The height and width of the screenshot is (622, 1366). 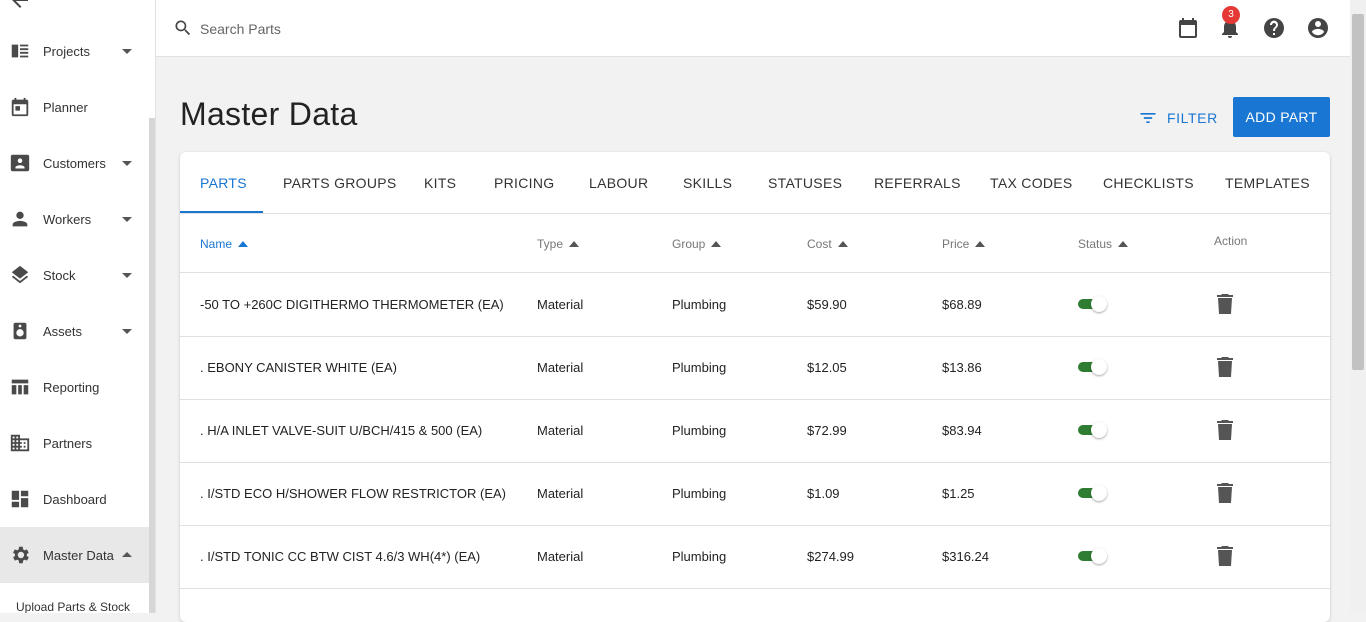 What do you see at coordinates (965, 556) in the screenshot?
I see `cell-price: $316.24` at bounding box center [965, 556].